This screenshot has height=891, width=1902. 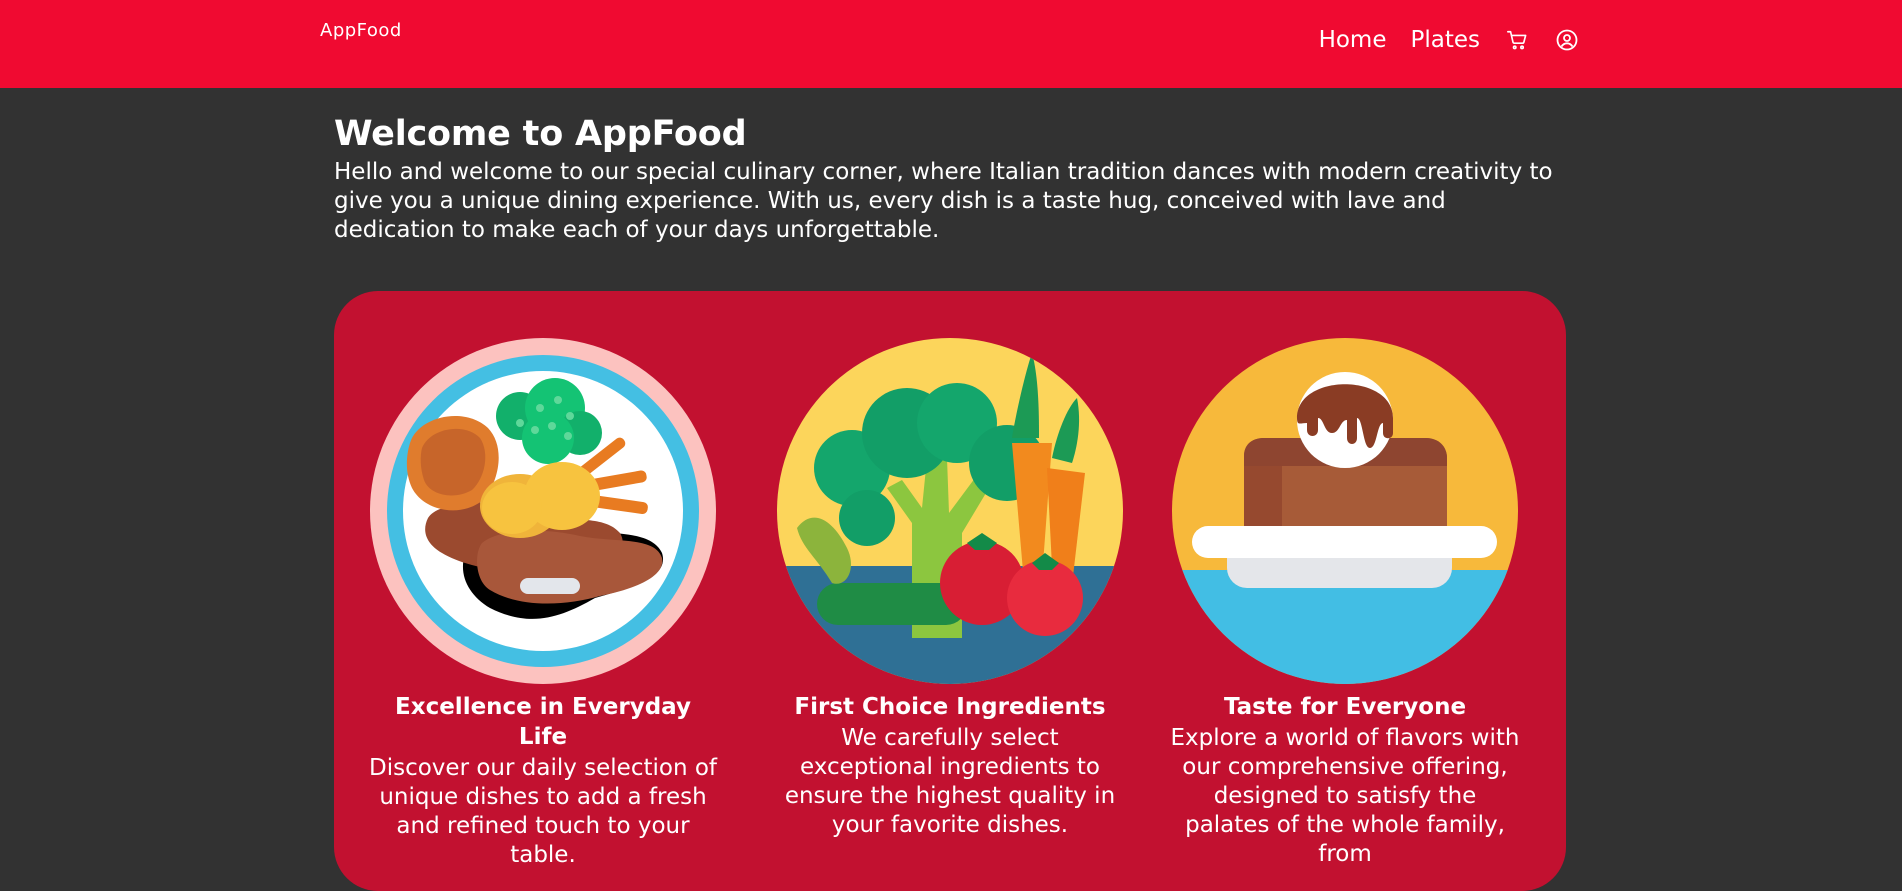 I want to click on cart-icon, so click(x=1517, y=40).